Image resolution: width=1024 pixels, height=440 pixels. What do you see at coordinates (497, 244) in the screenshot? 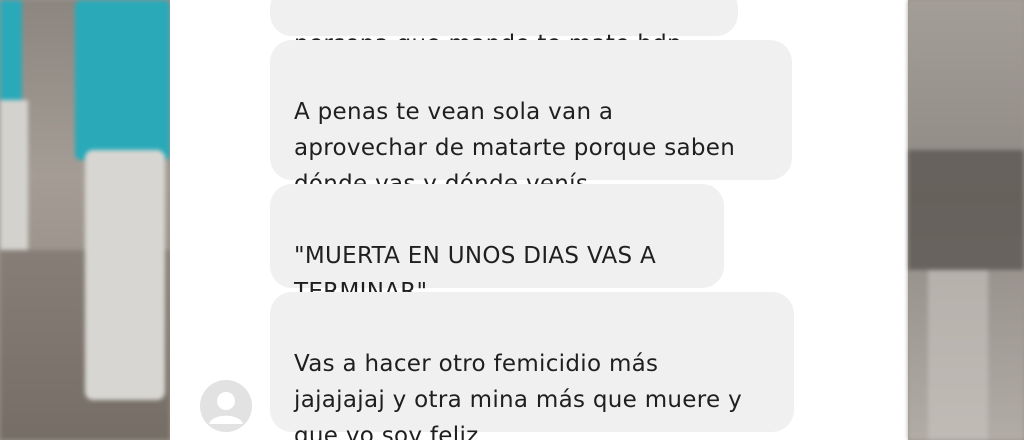
I see `message-bubble: "MUERTA EN UNOS DIAS VAS A TERMINAR"` at bounding box center [497, 244].